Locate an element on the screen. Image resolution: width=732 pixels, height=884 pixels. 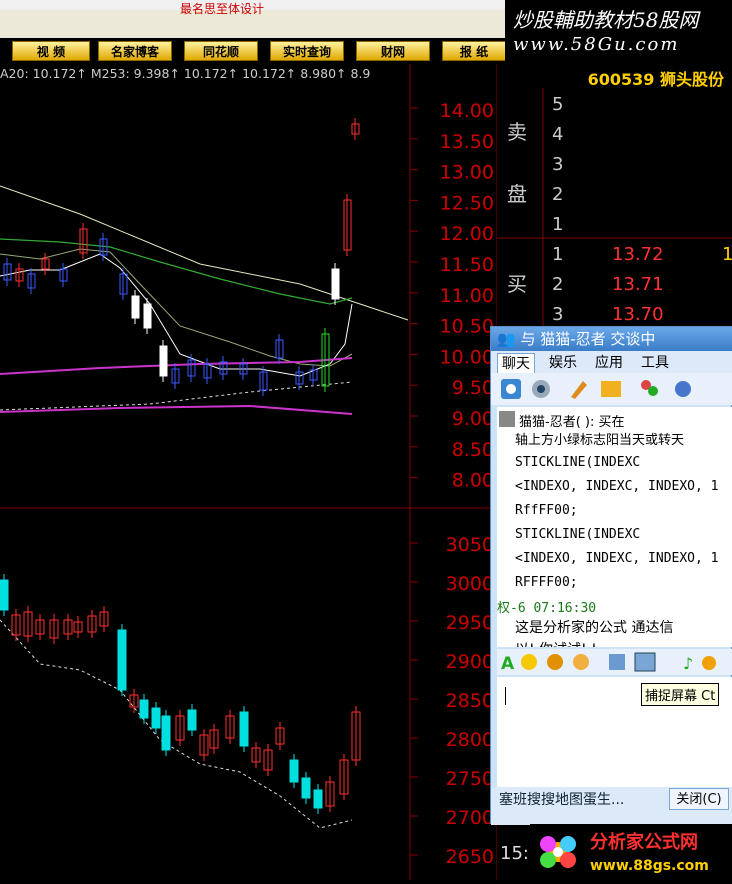
stock-code-name: 600539 狮头股份 is located at coordinates (655, 79).